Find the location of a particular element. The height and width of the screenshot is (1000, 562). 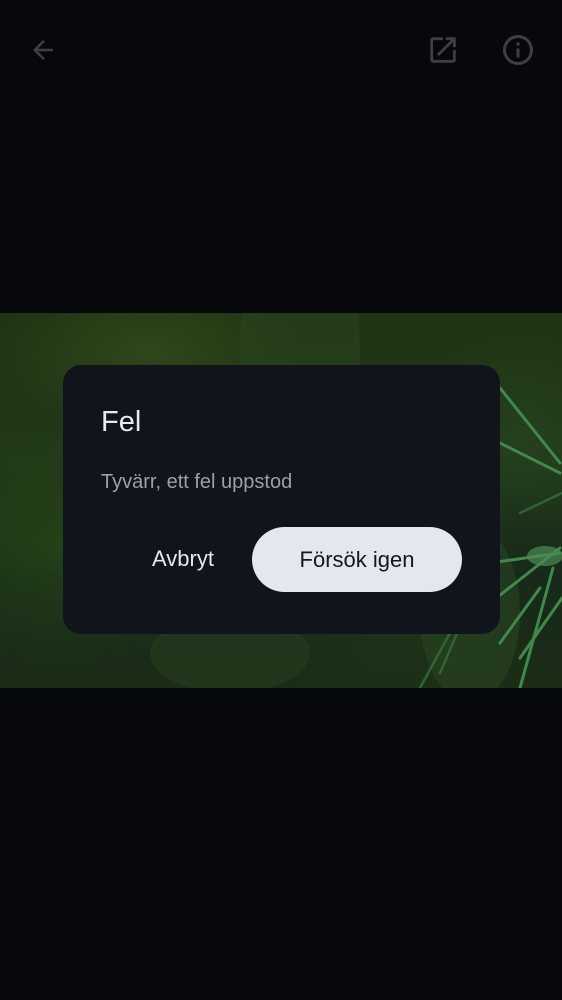

dialog-title: Fel is located at coordinates (121, 422).